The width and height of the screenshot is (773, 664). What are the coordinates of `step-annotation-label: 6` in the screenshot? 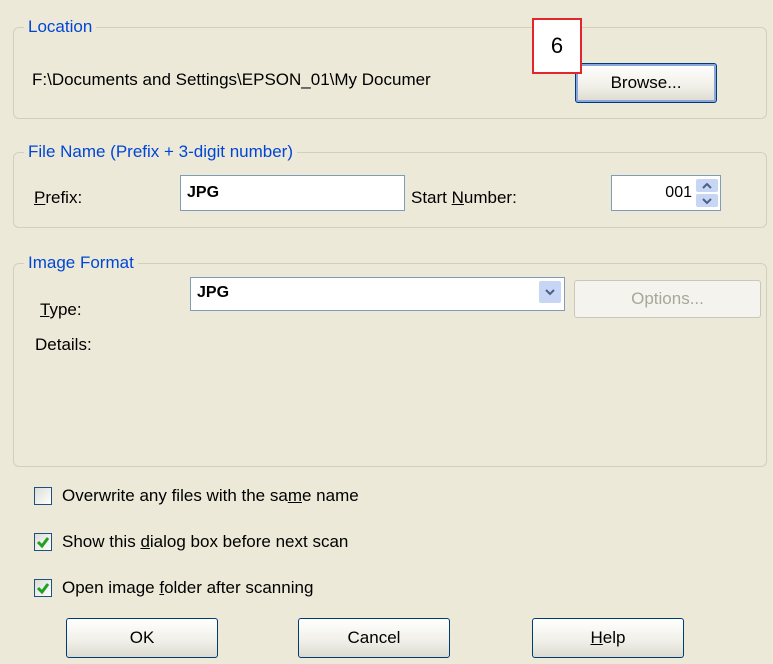 It's located at (557, 45).